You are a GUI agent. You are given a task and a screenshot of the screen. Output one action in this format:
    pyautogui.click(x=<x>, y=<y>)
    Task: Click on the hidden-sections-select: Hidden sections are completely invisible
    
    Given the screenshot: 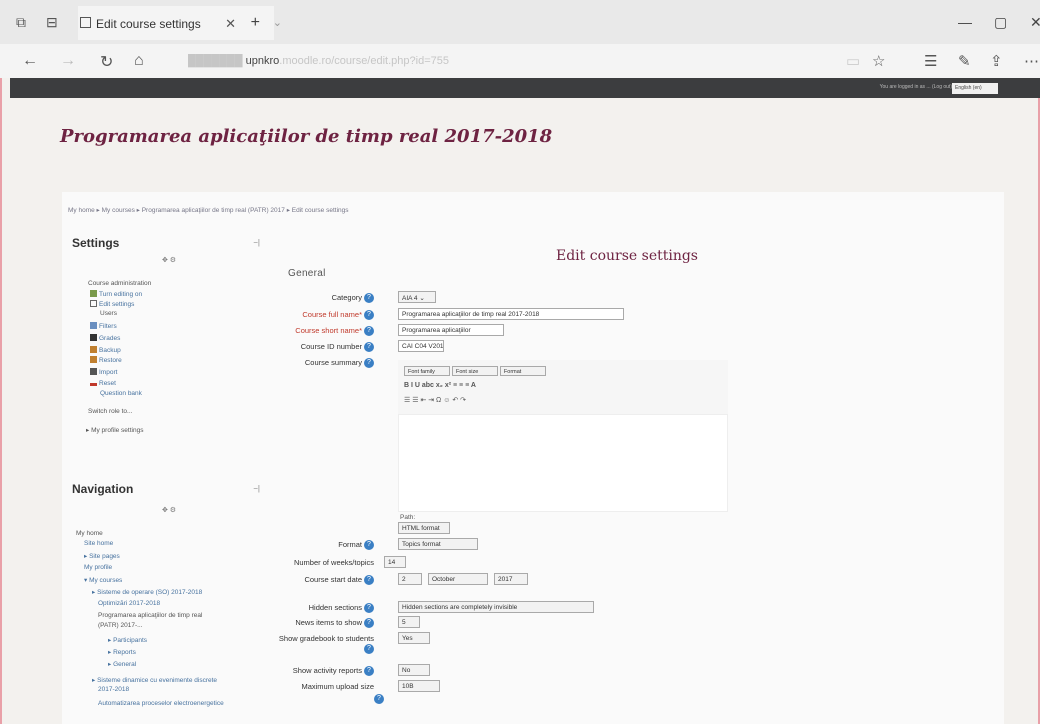 What is the action you would take?
    pyautogui.click(x=496, y=607)
    